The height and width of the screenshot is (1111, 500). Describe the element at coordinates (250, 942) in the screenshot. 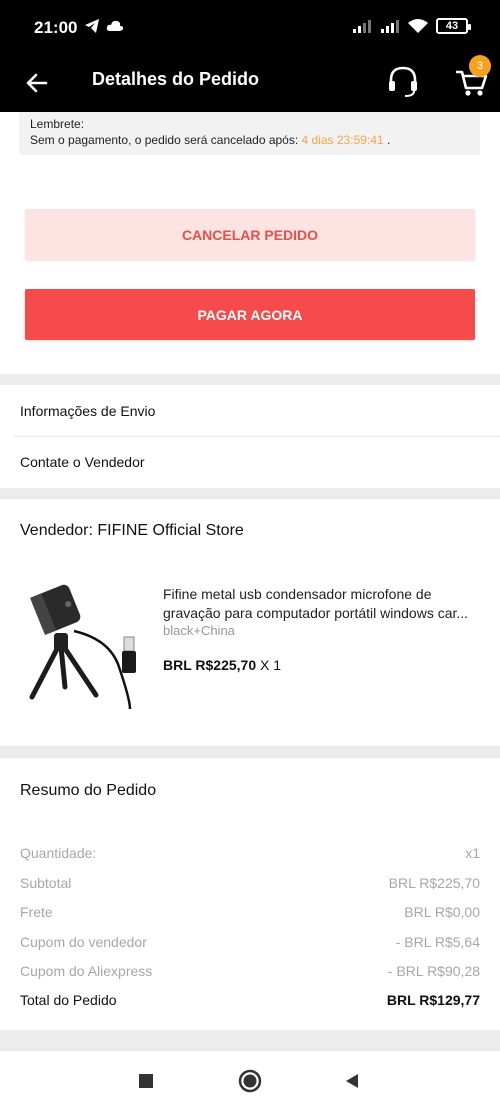

I see `summary-row-seller-coupon: Cupom do vendedor - BRL R$5,64` at that location.